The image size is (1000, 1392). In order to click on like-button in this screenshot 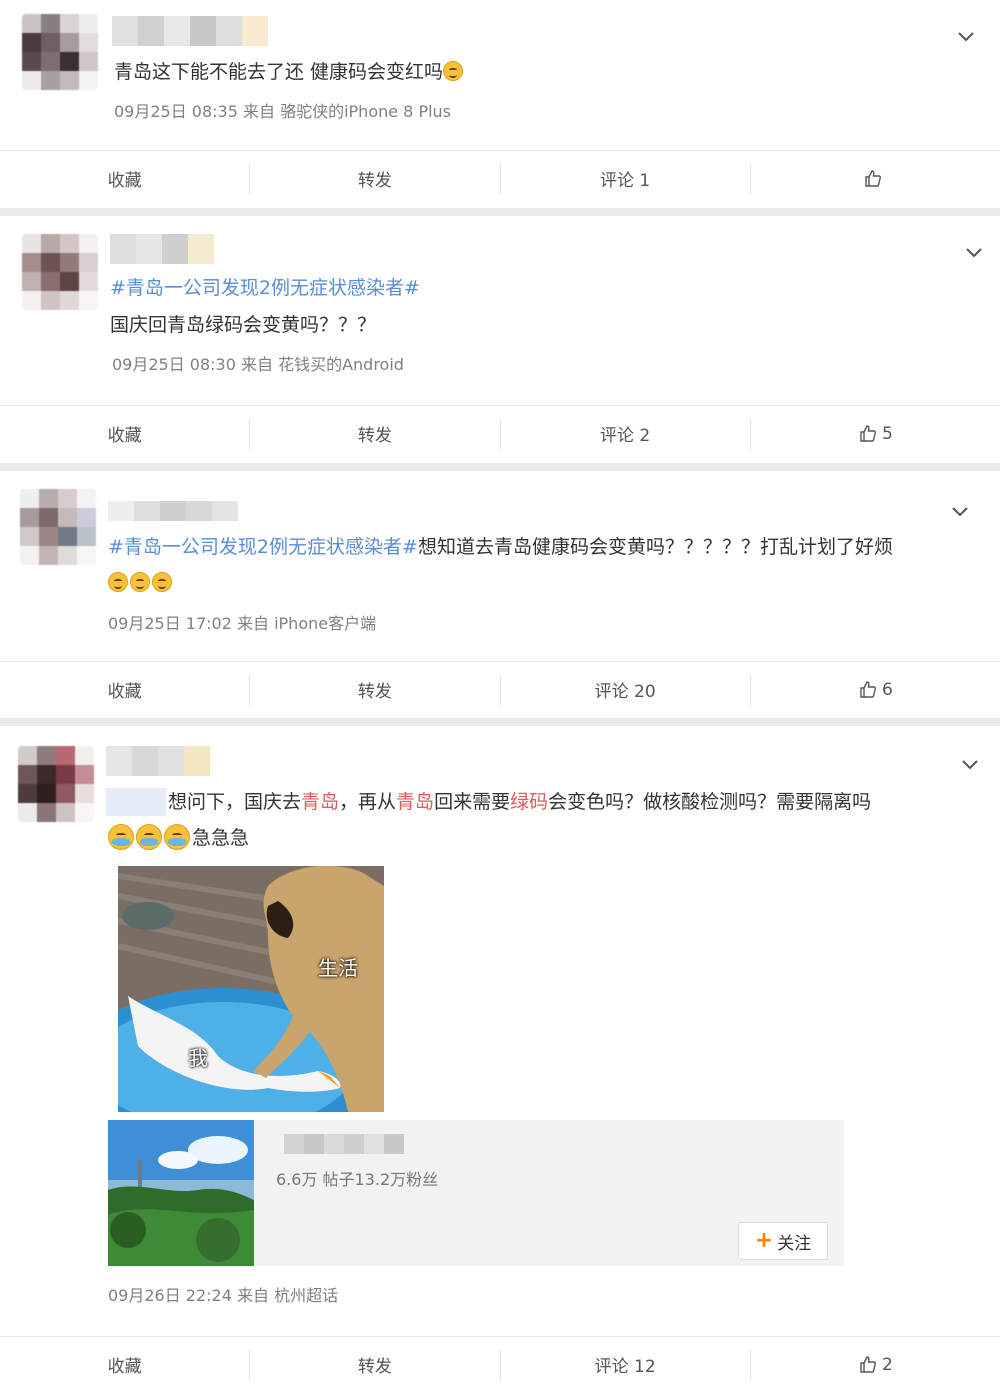, I will do `click(875, 179)`.